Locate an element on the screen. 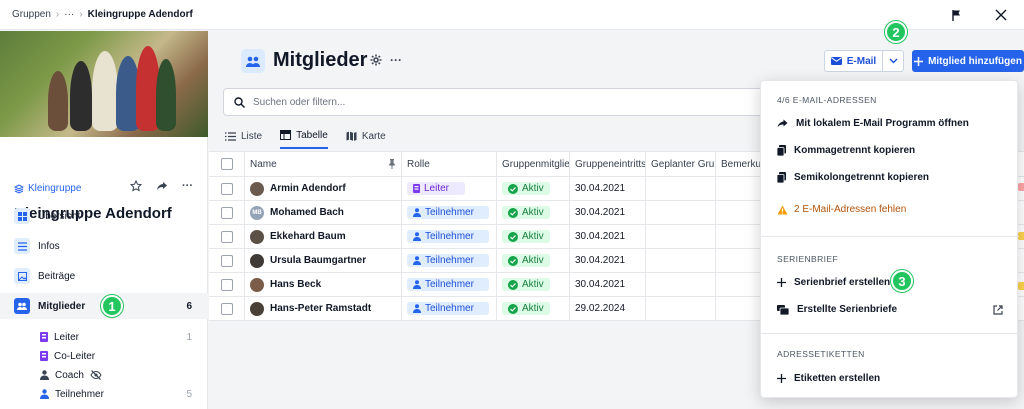 This screenshot has height=409, width=1024. menu-item-create-serienbrief: Serienbrief erstellen is located at coordinates (890, 282).